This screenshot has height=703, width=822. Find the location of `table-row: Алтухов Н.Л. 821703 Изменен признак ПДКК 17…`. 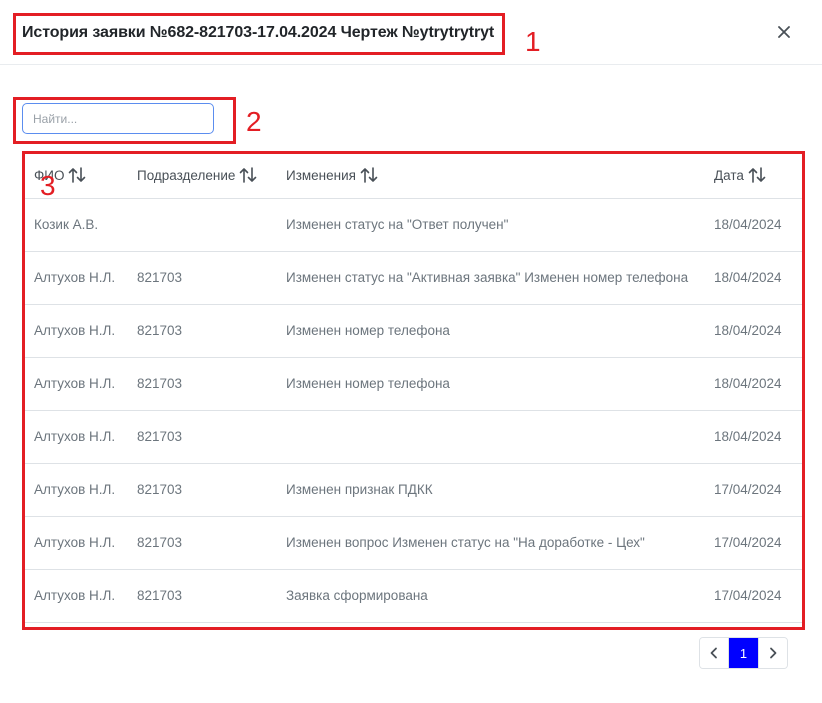

table-row: Алтухов Н.Л. 821703 Изменен признак ПДКК 17… is located at coordinates (413, 490).